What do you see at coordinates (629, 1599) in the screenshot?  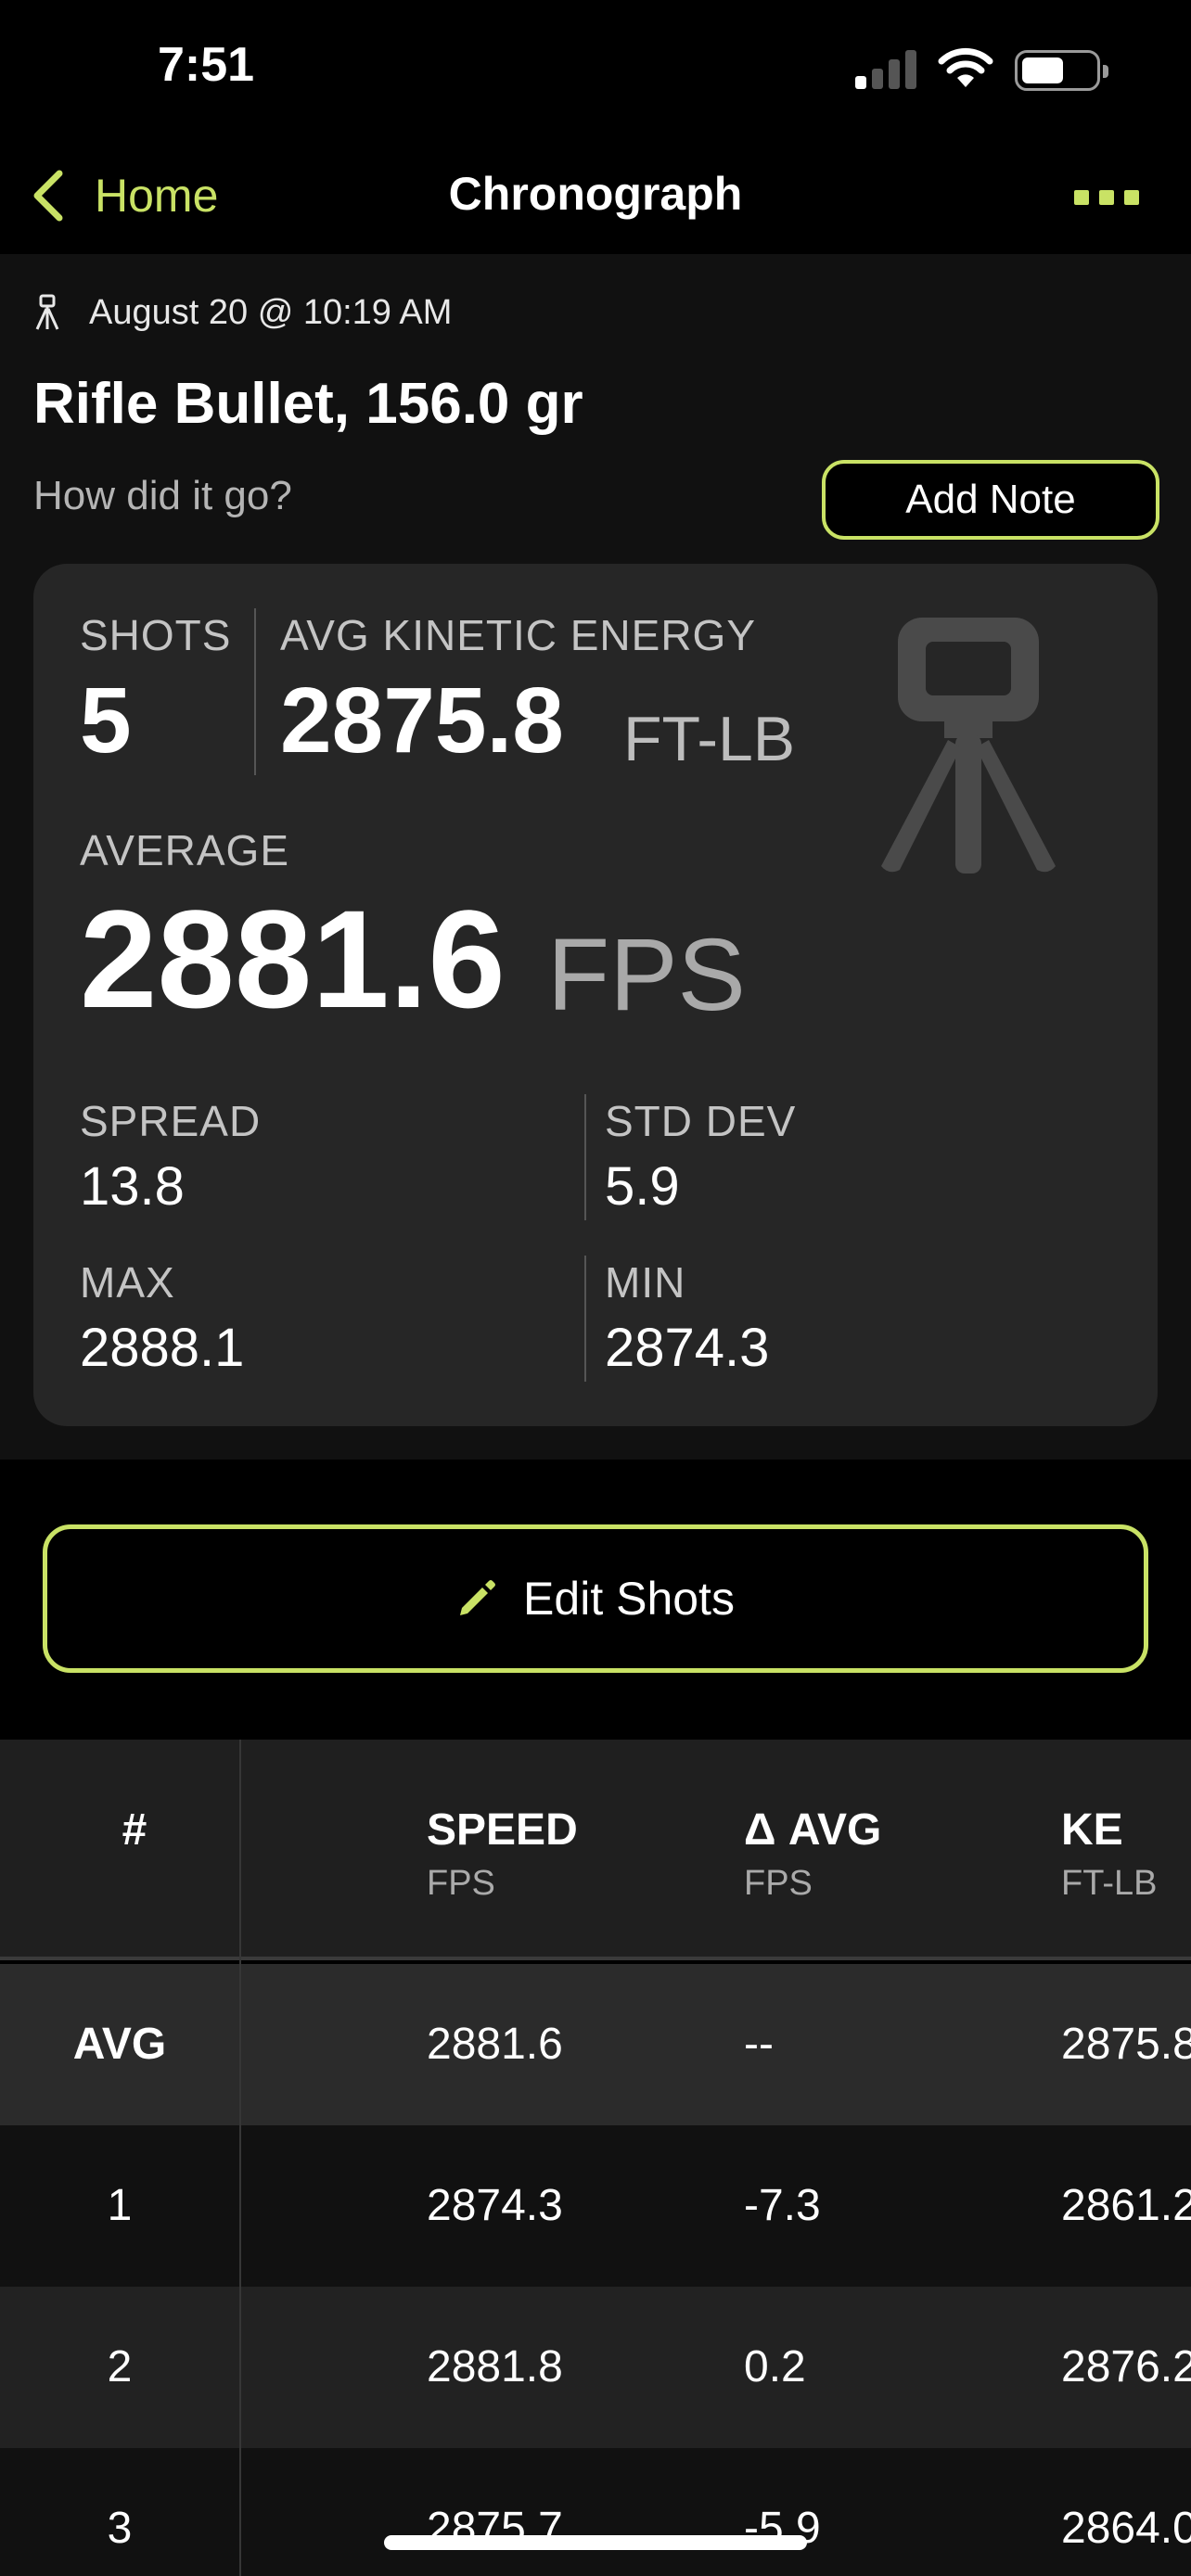 I see `edit-shots-label: Edit Shots` at bounding box center [629, 1599].